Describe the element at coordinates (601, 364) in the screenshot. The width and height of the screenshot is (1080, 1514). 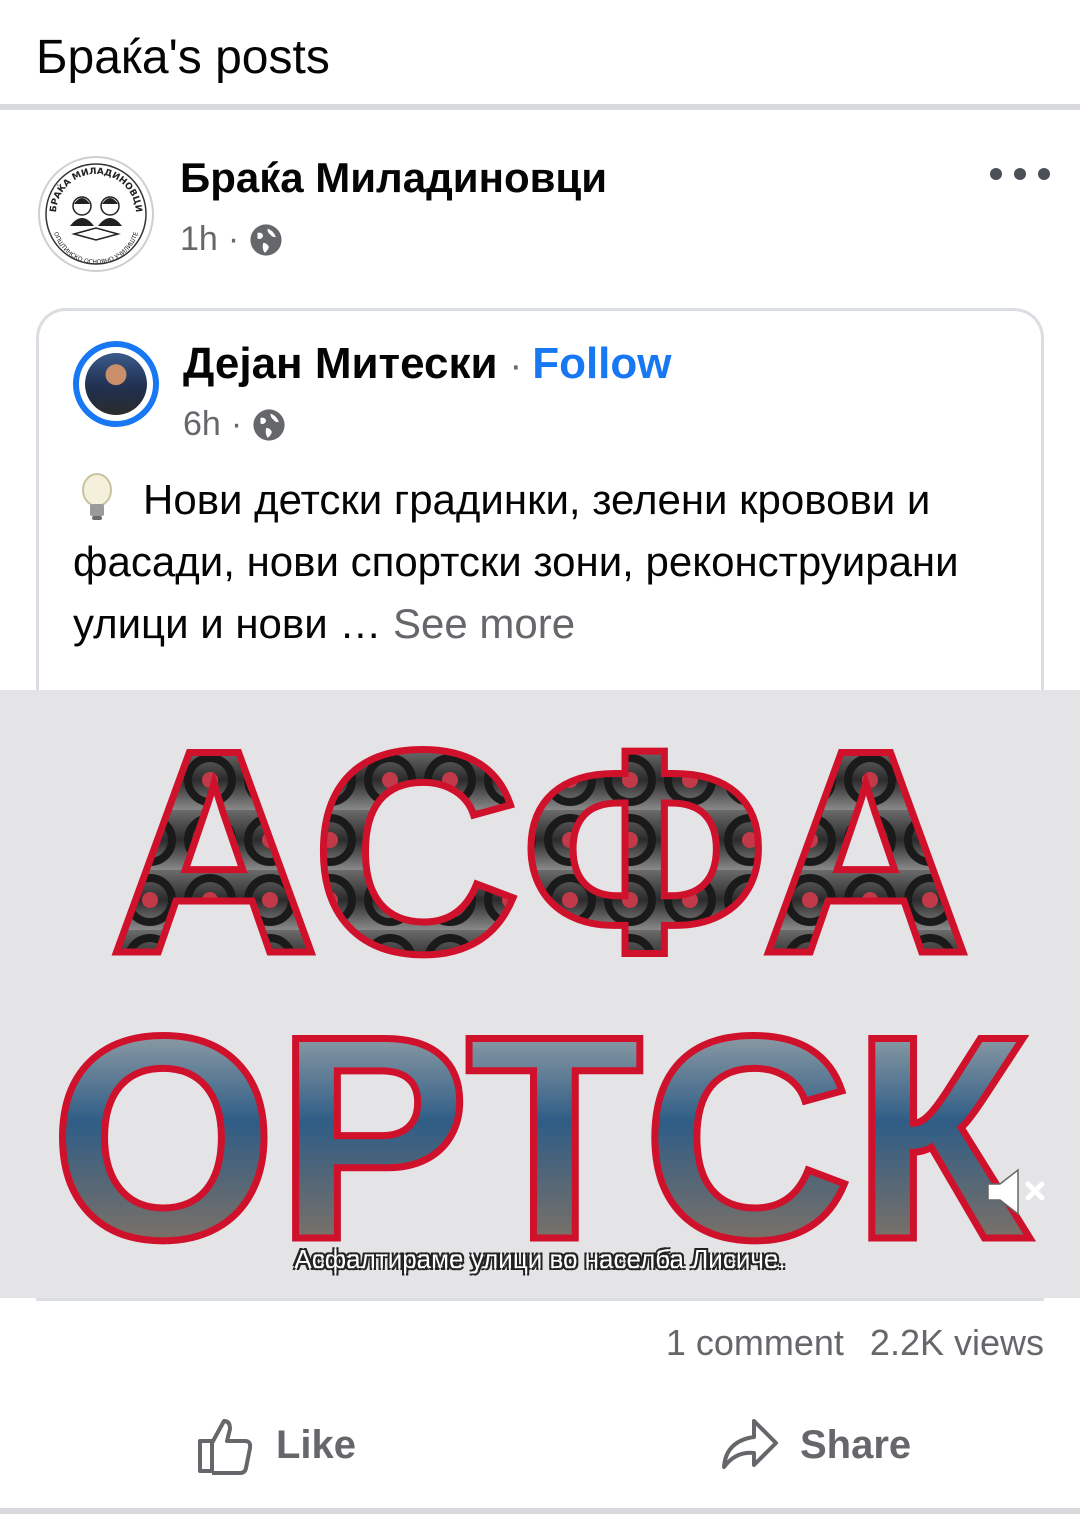
I see `follow-button: Follow` at that location.